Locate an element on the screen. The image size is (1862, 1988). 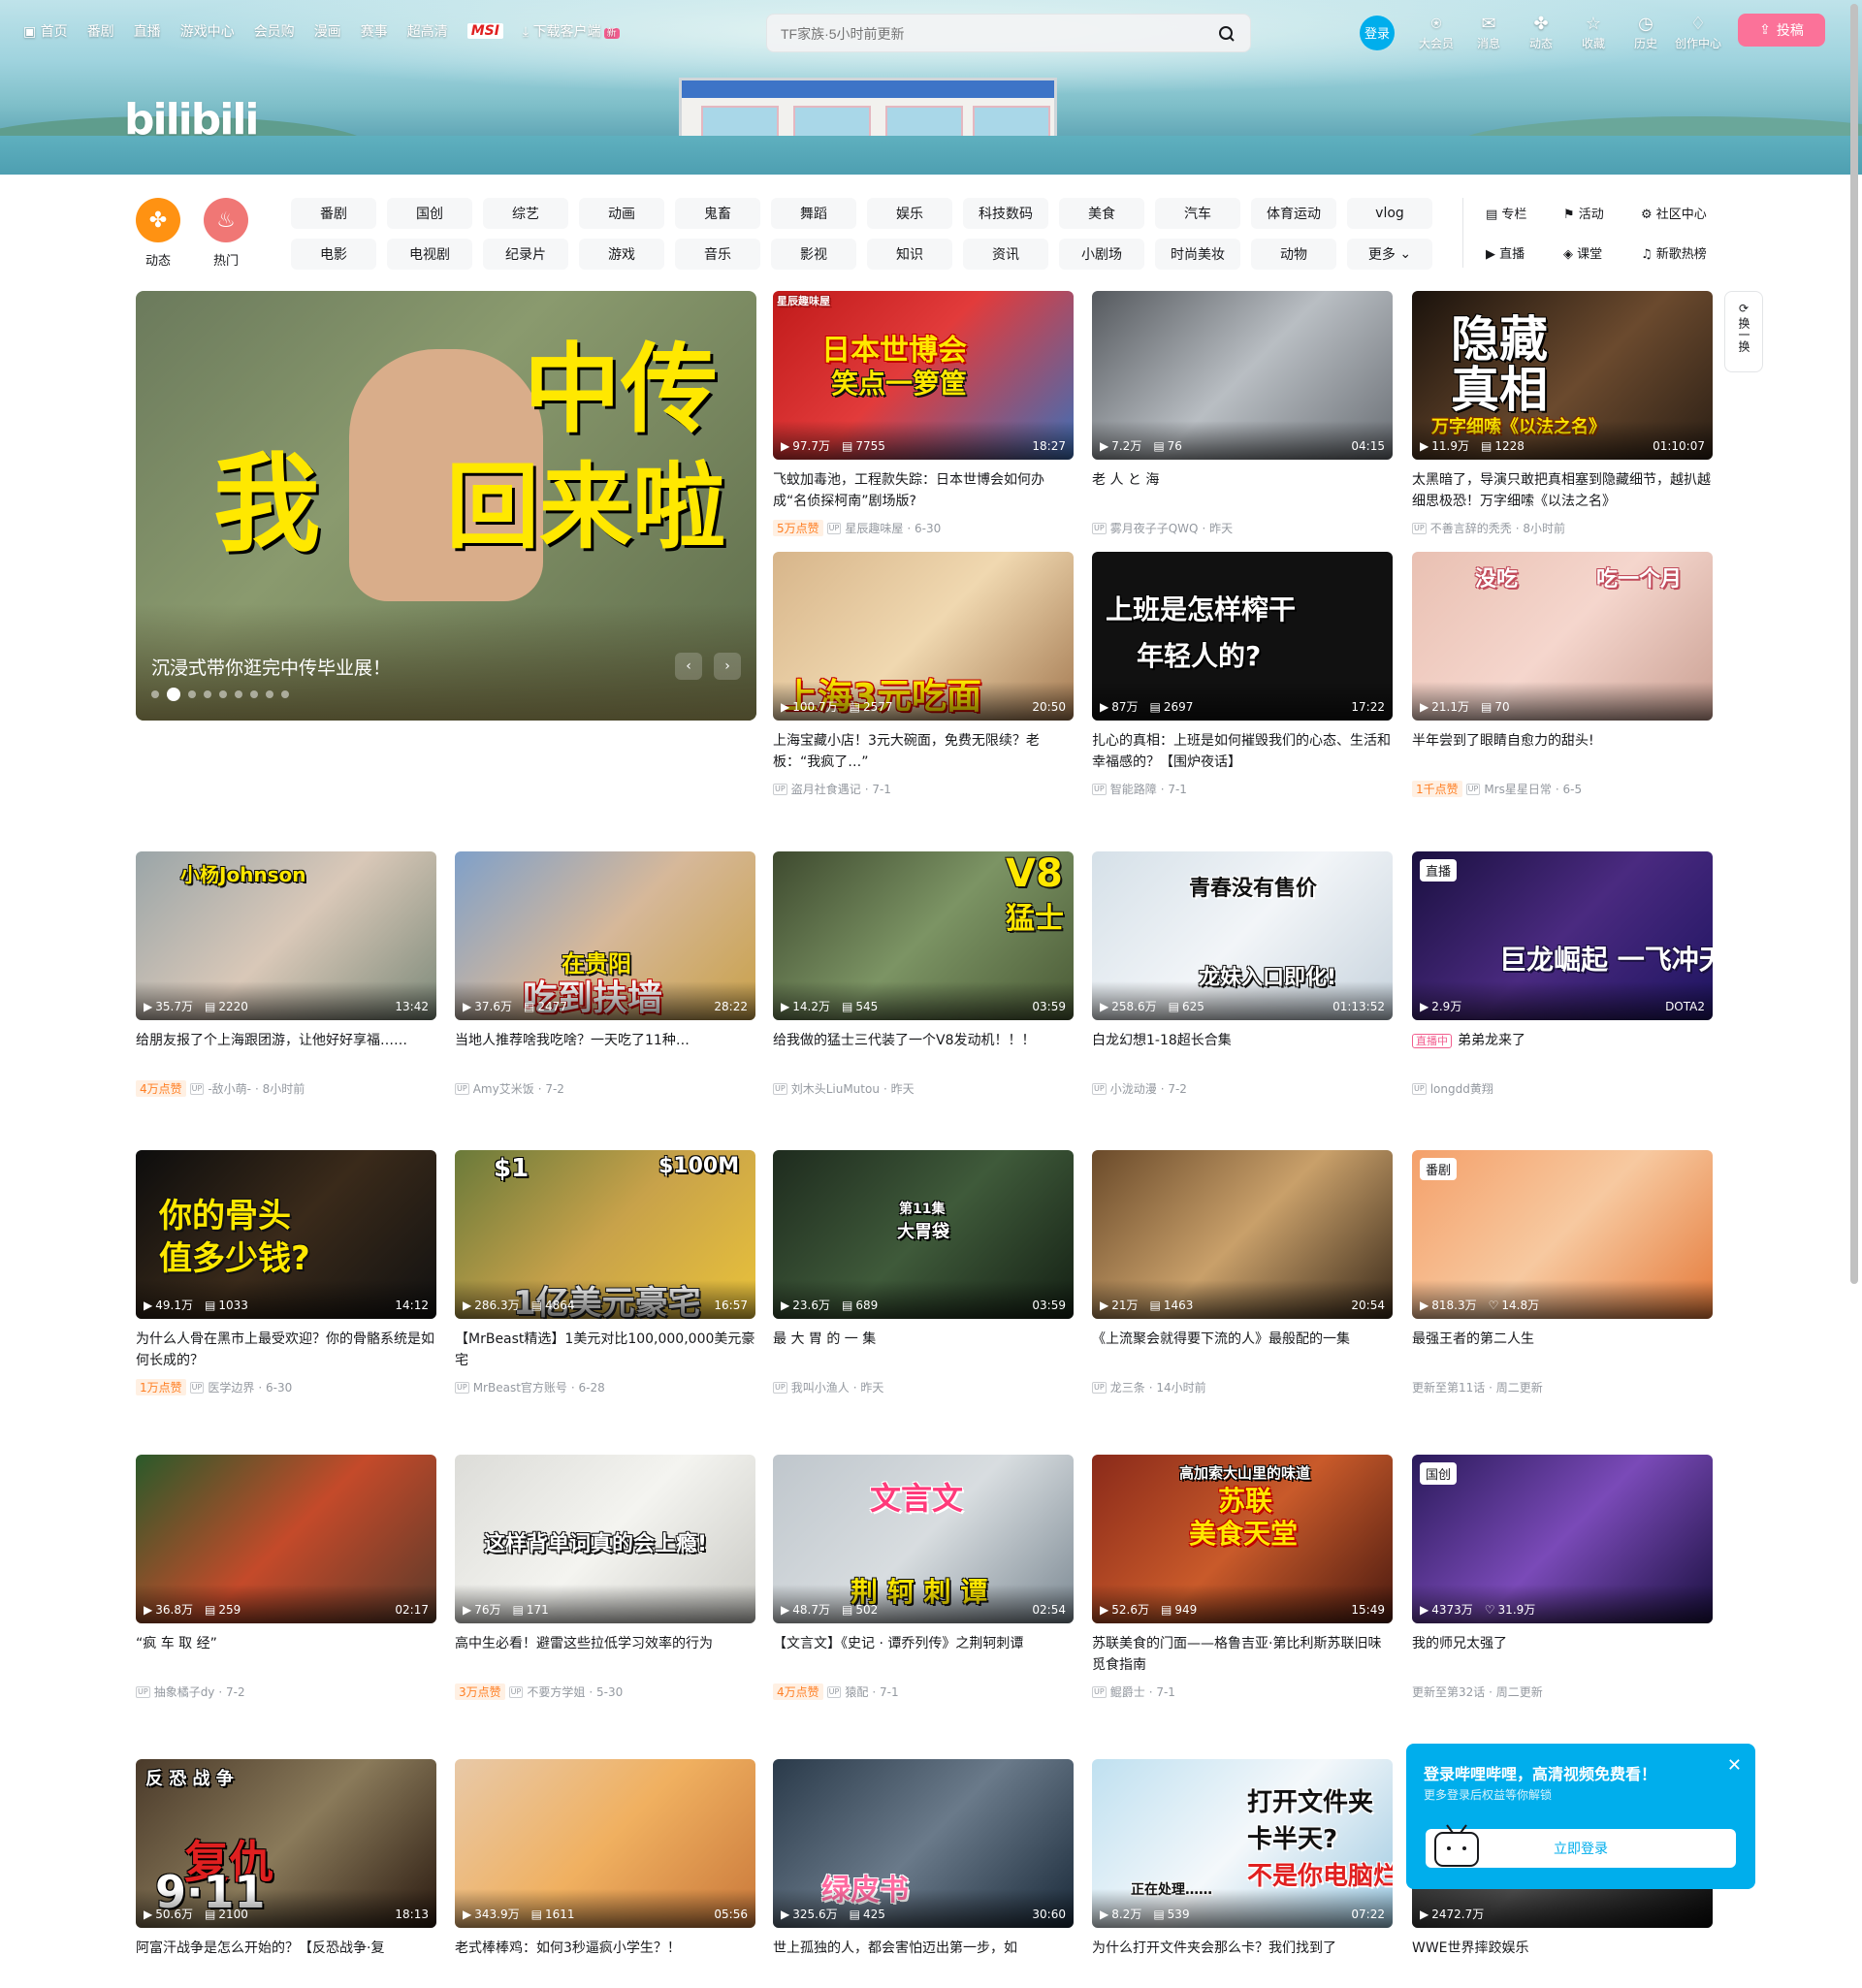
video-thumbnail: 没吃 吃一个月 ▶ 21.1万 ▤ 70 is located at coordinates (1563, 636).